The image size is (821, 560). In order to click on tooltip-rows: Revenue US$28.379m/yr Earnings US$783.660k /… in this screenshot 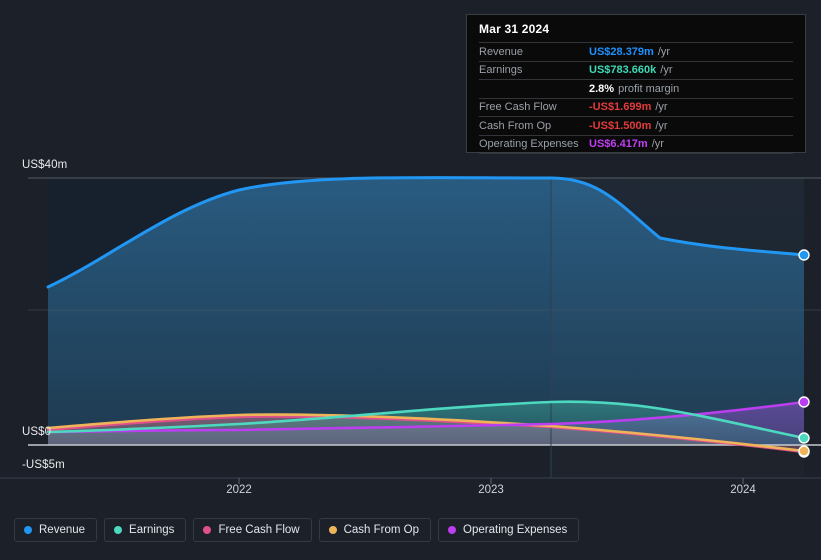, I will do `click(636, 98)`.